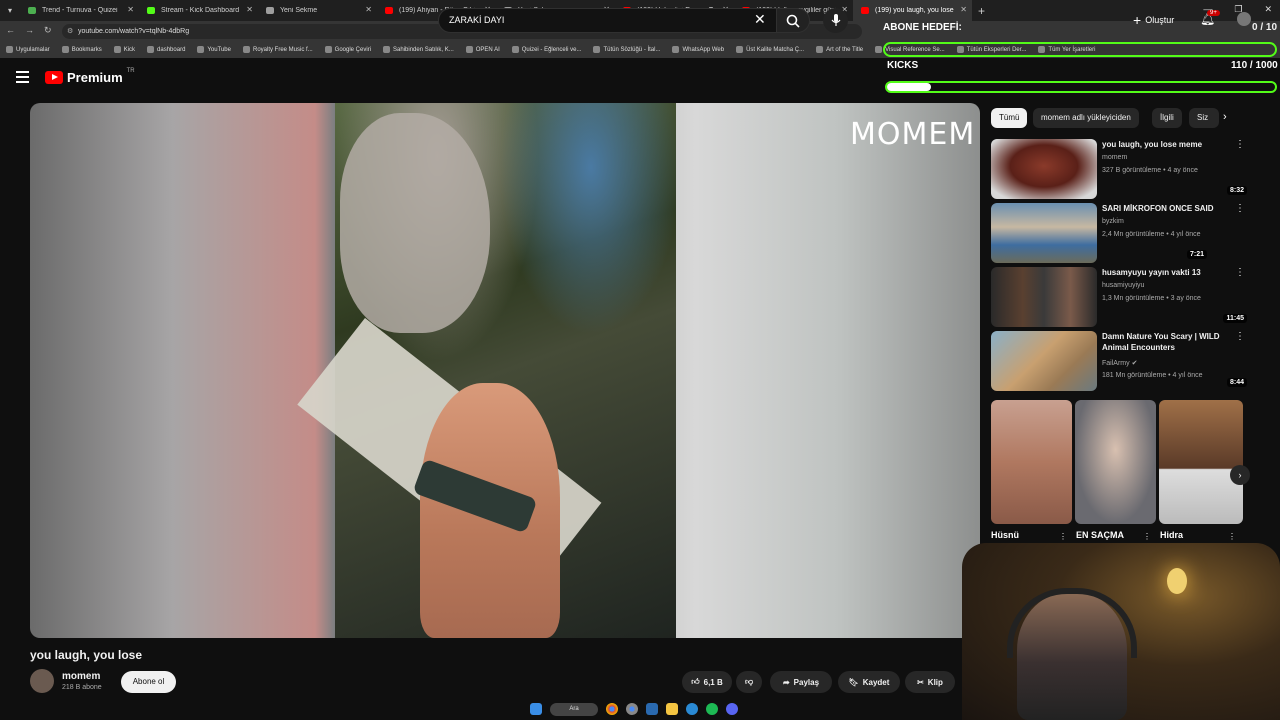 This screenshot has height=720, width=1280. I want to click on channel-name: momem, so click(81, 676).